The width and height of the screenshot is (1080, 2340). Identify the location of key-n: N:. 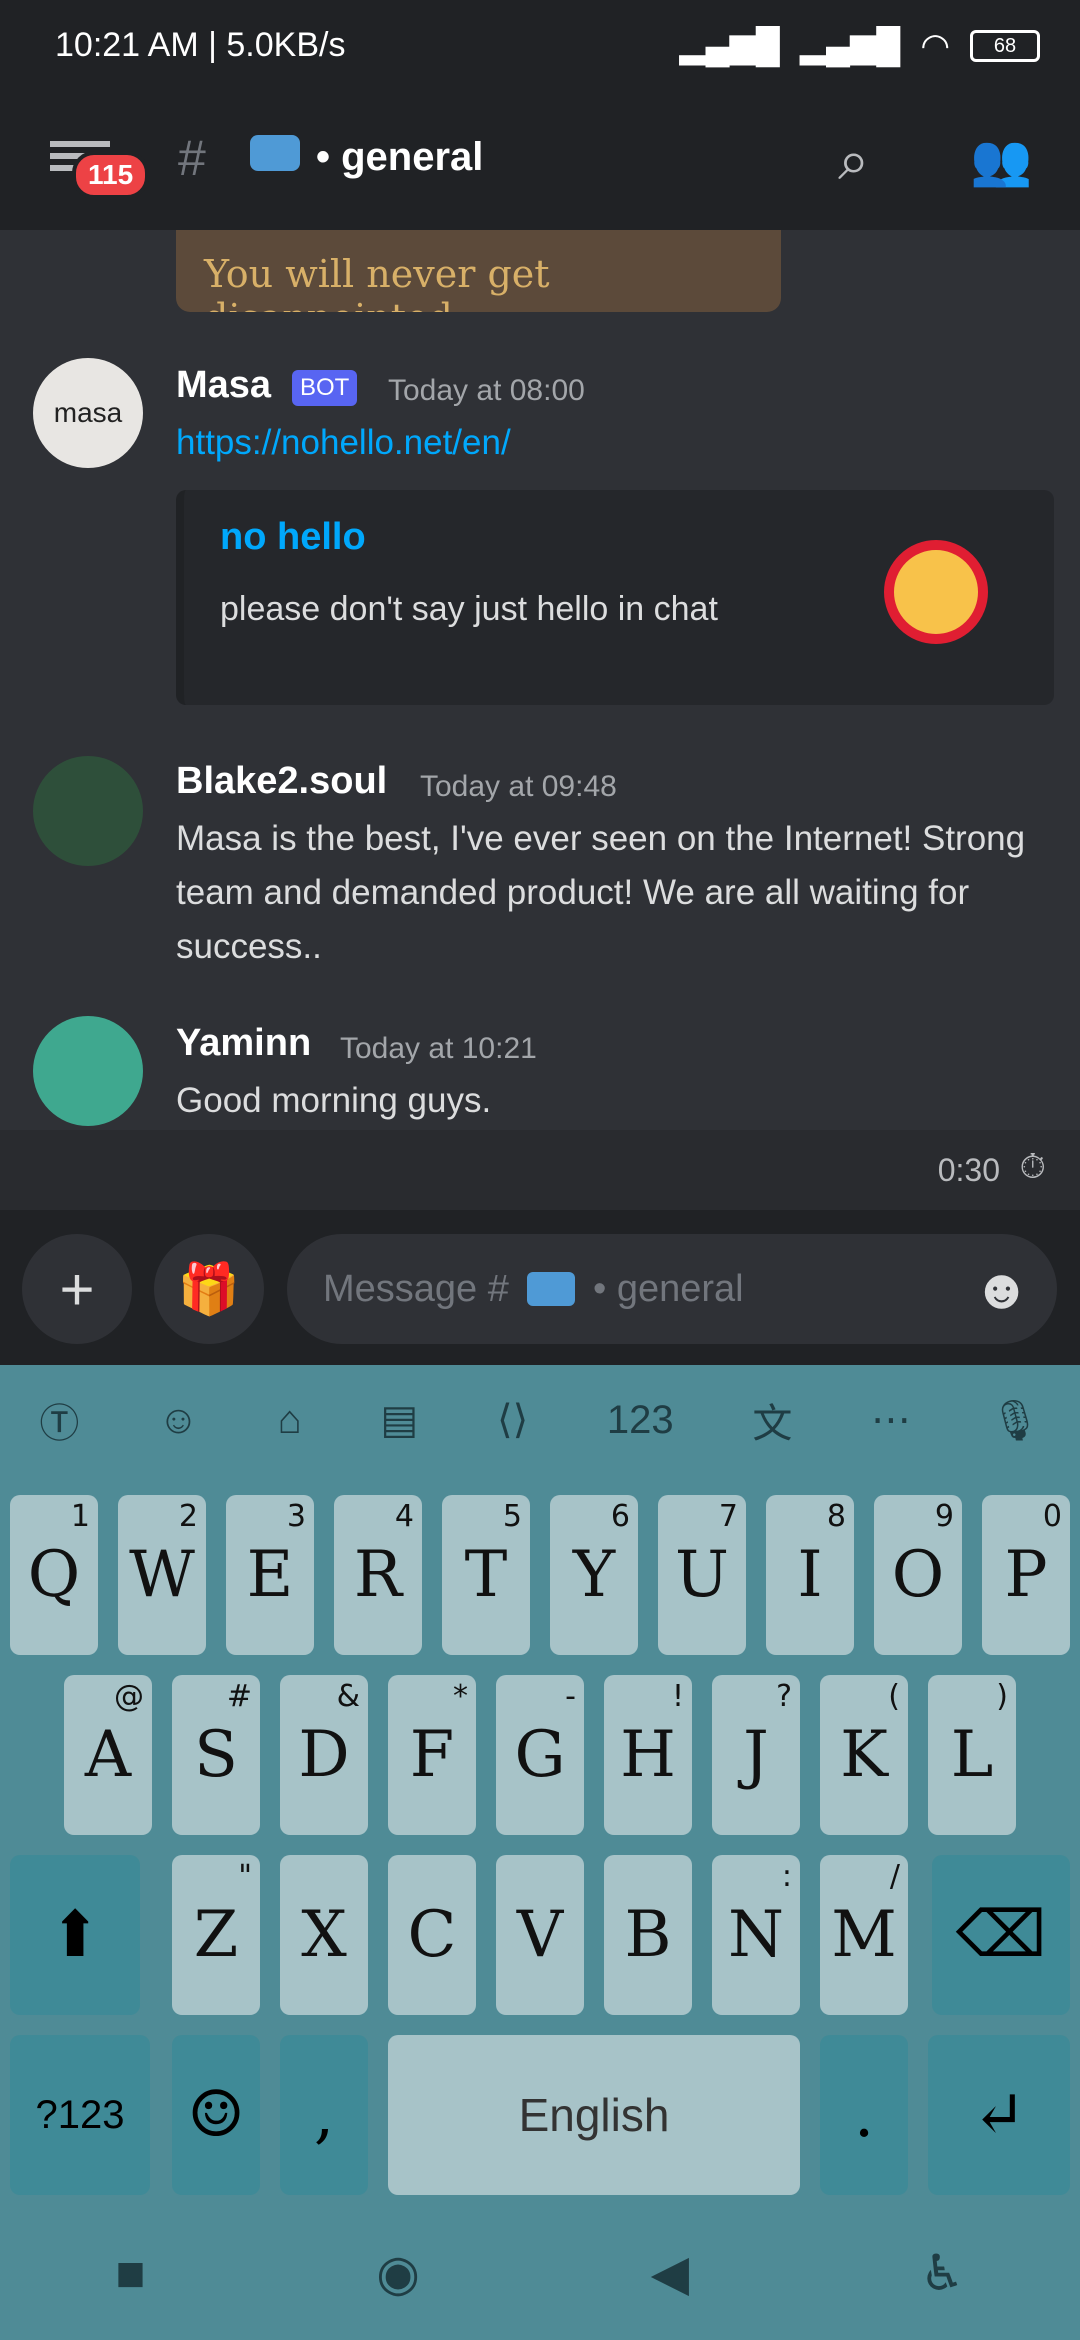
(756, 1935).